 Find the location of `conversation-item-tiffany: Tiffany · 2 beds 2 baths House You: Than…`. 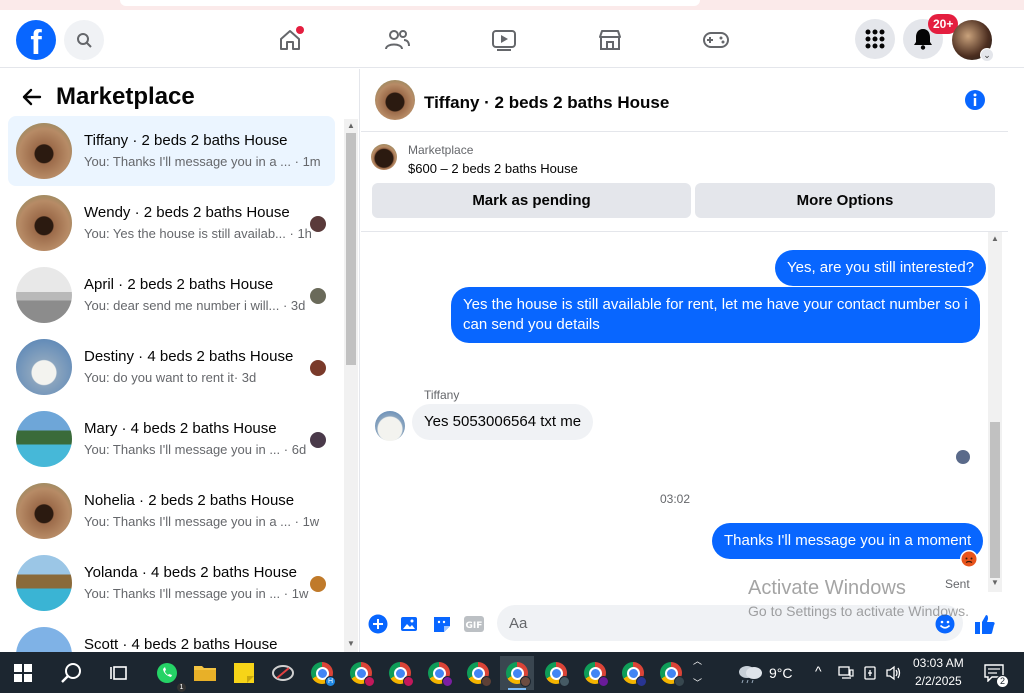

conversation-item-tiffany: Tiffany · 2 beds 2 baths House You: Than… is located at coordinates (171, 151).